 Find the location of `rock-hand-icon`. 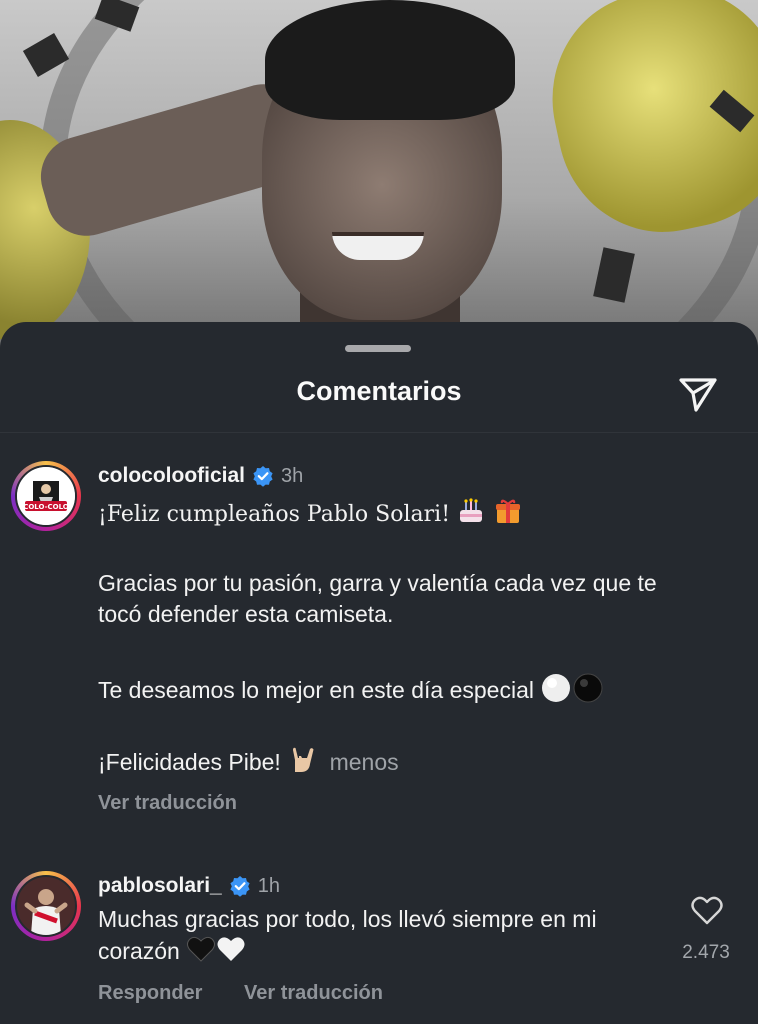

rock-hand-icon is located at coordinates (303, 764).